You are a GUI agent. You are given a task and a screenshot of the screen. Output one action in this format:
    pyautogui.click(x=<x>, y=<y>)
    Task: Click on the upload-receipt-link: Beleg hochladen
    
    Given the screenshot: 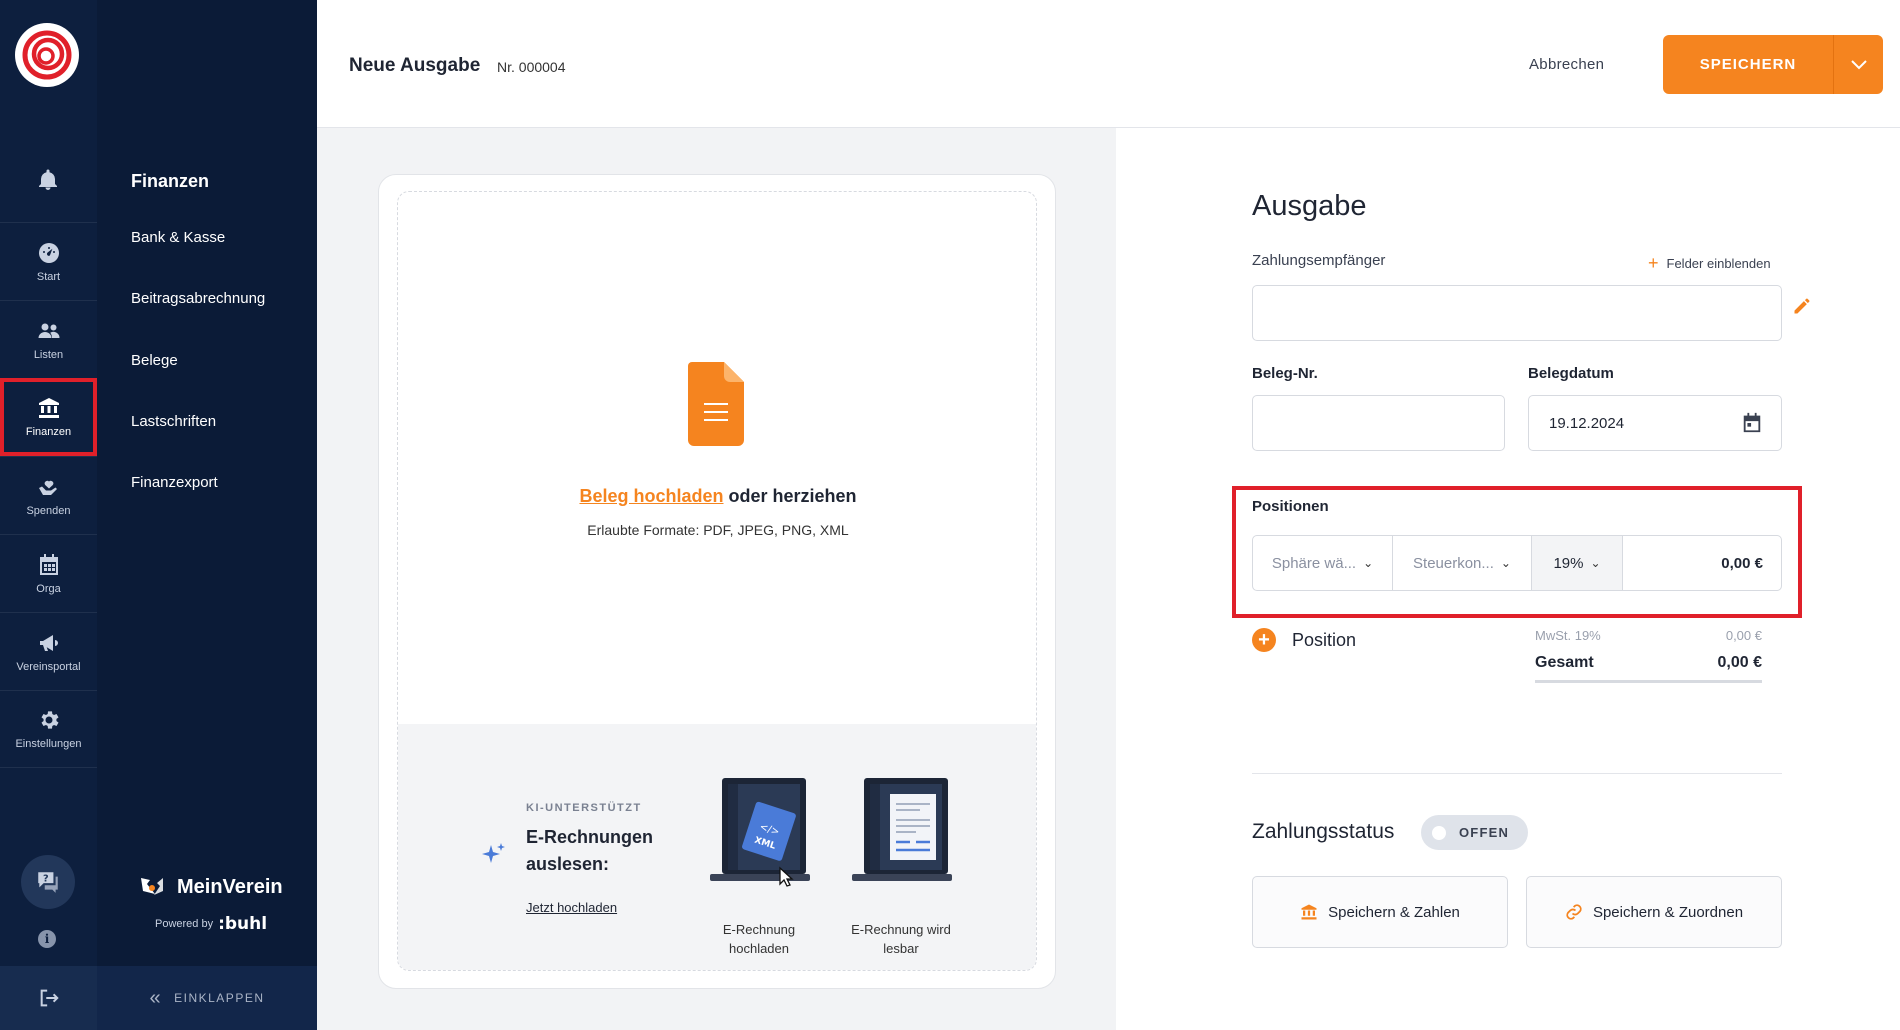 What is the action you would take?
    pyautogui.click(x=651, y=496)
    